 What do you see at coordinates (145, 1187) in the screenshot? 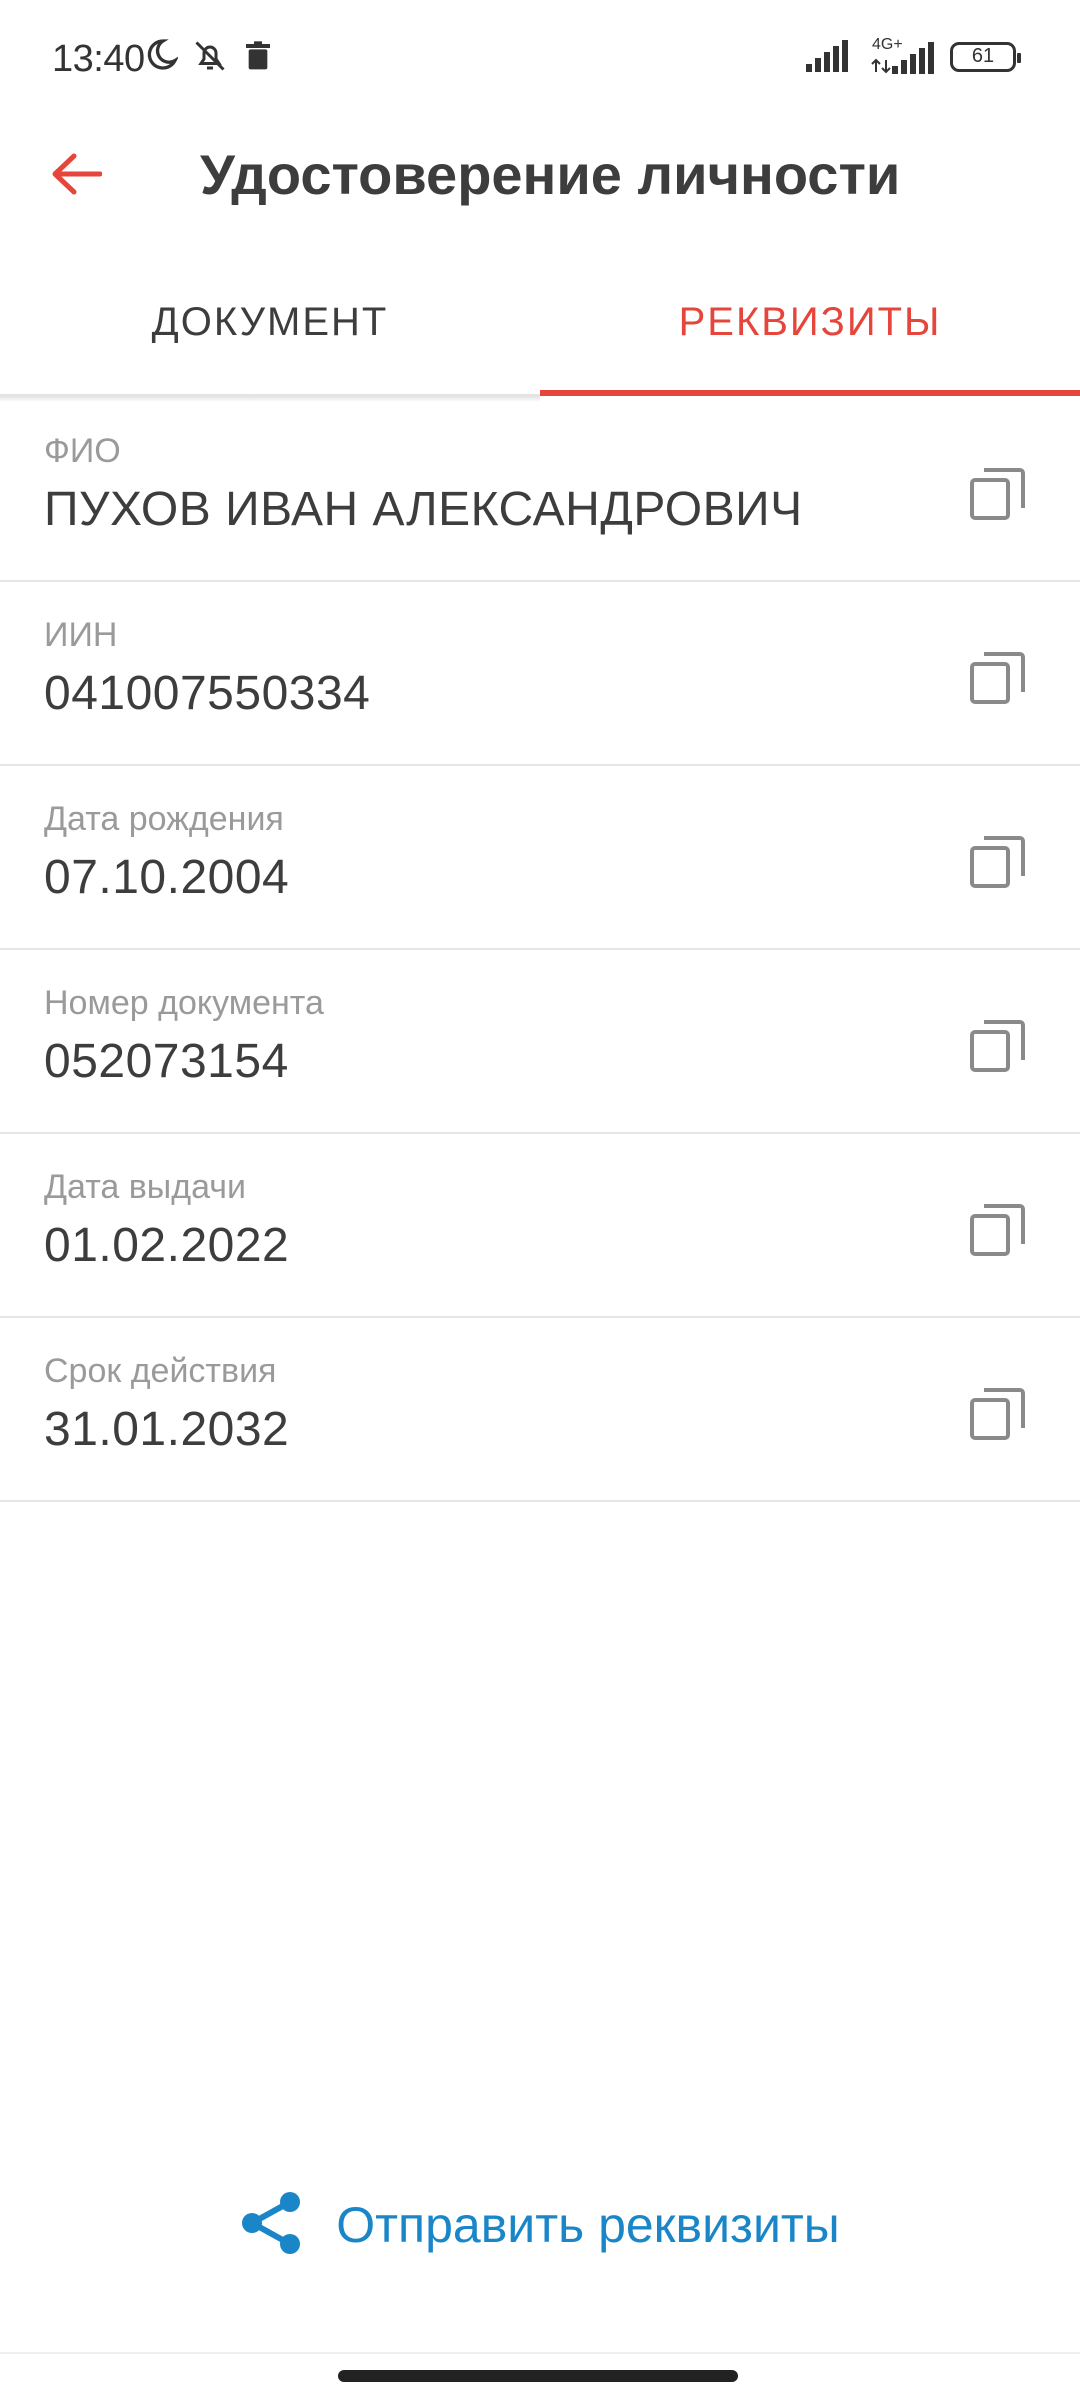
I see `field-label: Дата выдачи` at bounding box center [145, 1187].